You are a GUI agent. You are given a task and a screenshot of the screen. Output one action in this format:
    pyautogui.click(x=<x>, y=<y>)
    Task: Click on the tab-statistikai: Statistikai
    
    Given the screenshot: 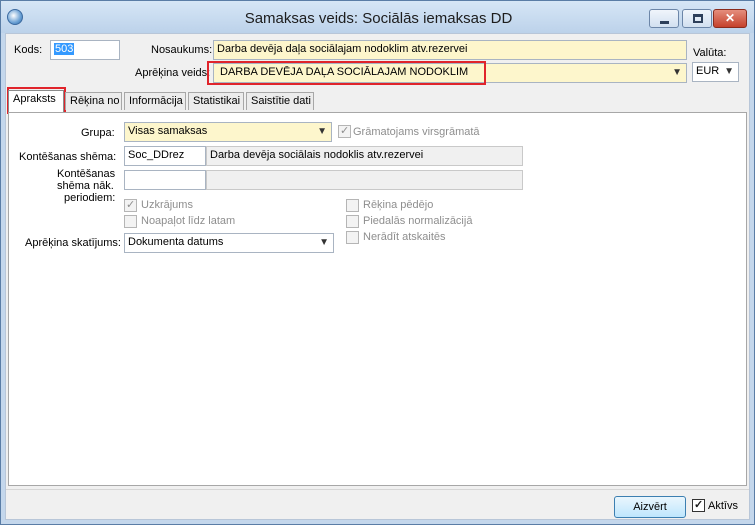 What is the action you would take?
    pyautogui.click(x=216, y=101)
    